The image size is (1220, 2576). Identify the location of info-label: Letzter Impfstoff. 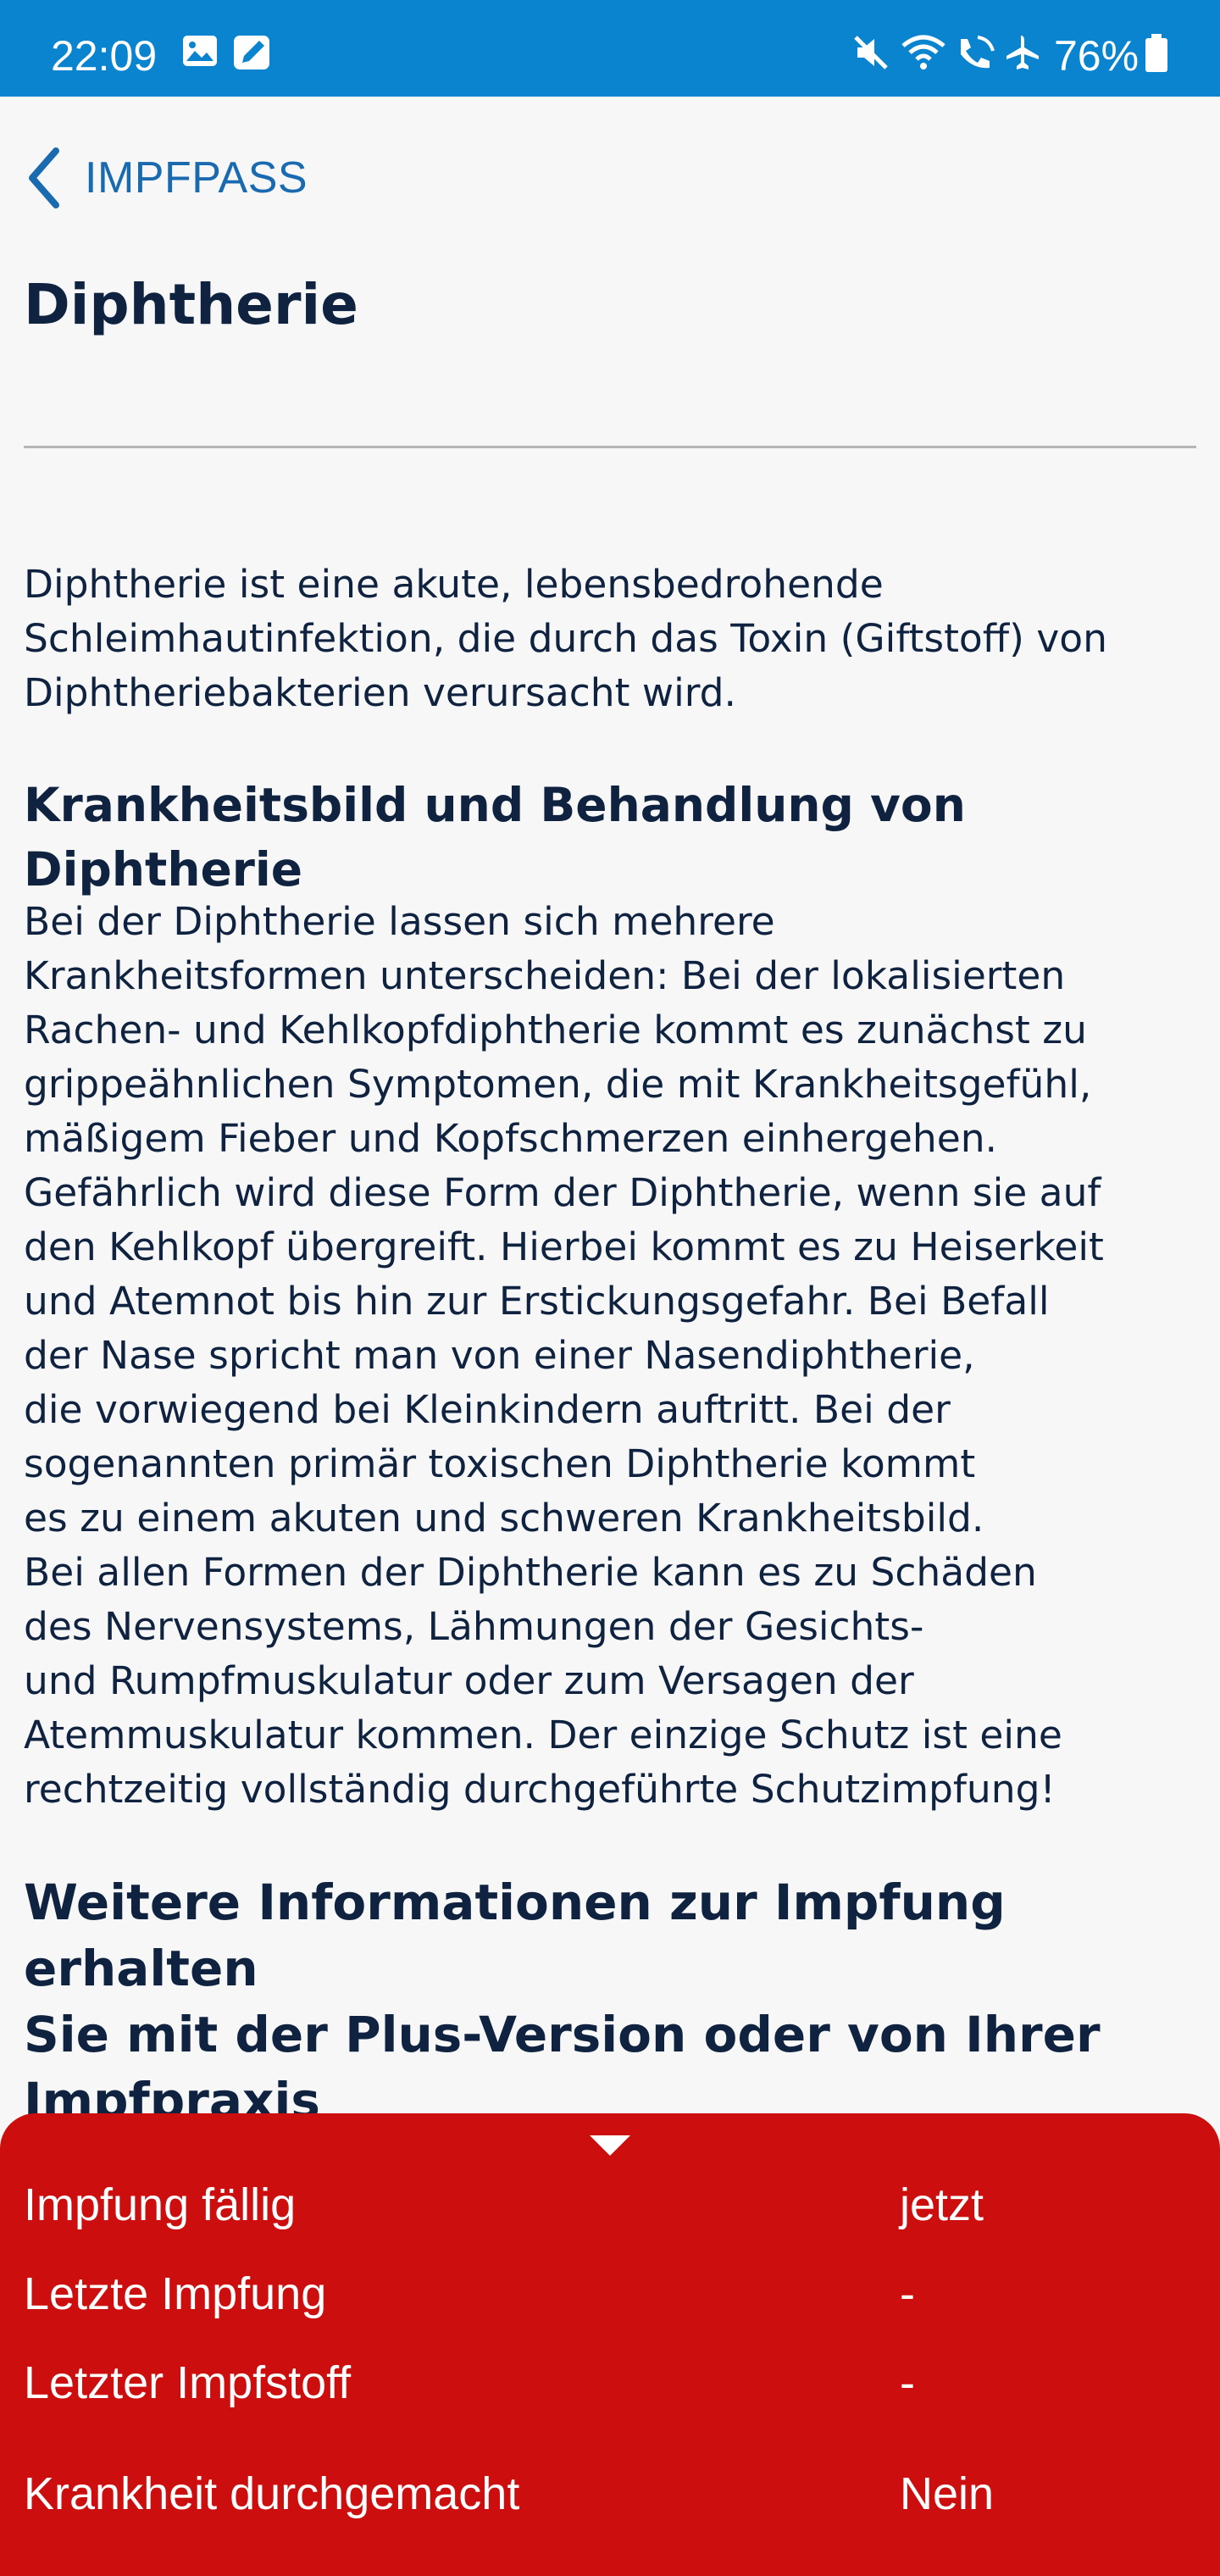
(188, 2382).